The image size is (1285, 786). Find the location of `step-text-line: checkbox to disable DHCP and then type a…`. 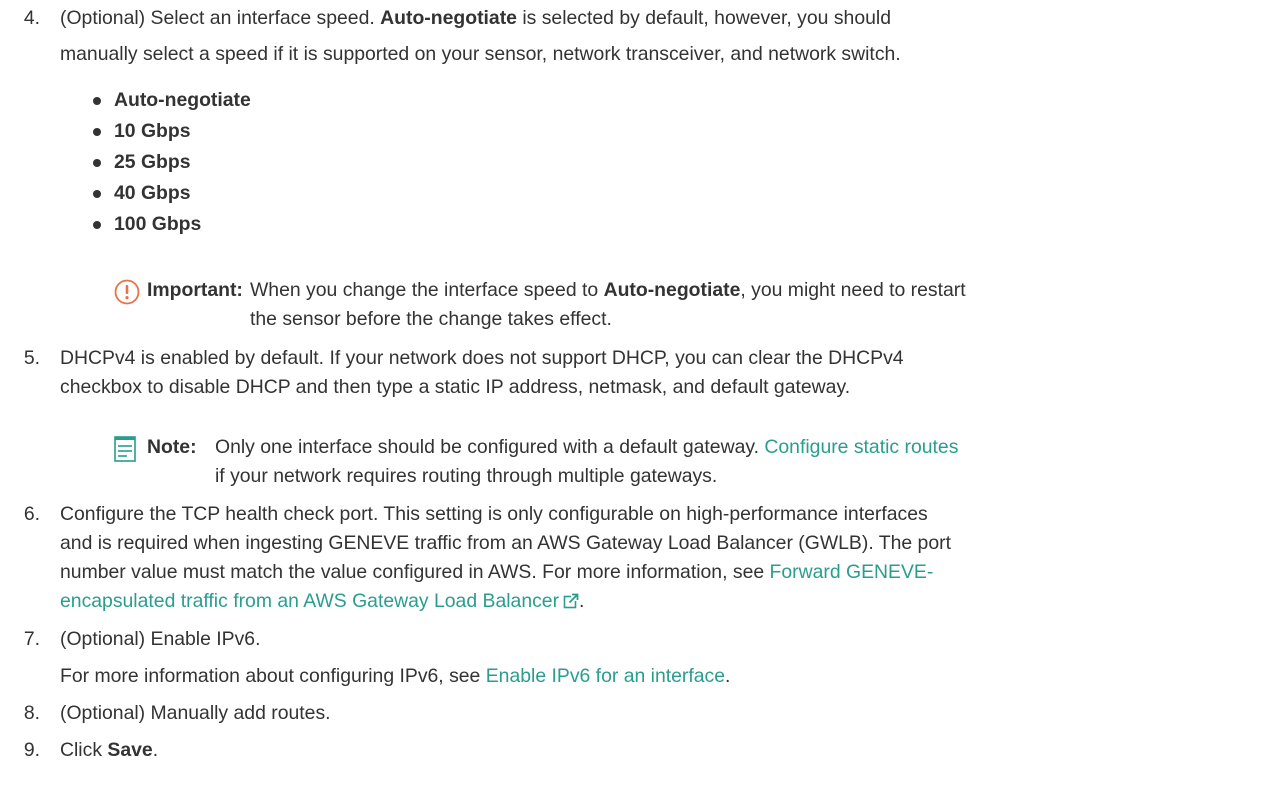

step-text-line: checkbox to disable DHCP and then type a… is located at coordinates (455, 387).